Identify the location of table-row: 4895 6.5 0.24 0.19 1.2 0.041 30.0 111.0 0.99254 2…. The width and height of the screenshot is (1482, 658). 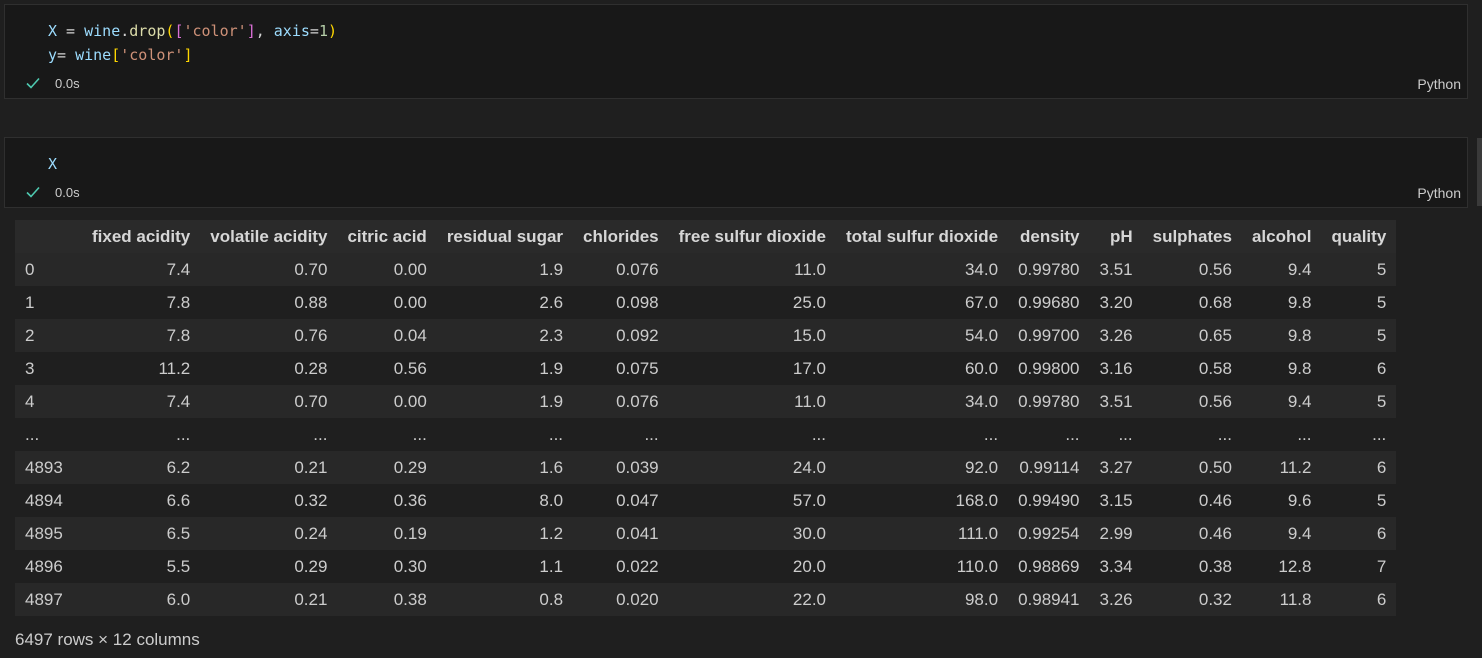
(706, 533).